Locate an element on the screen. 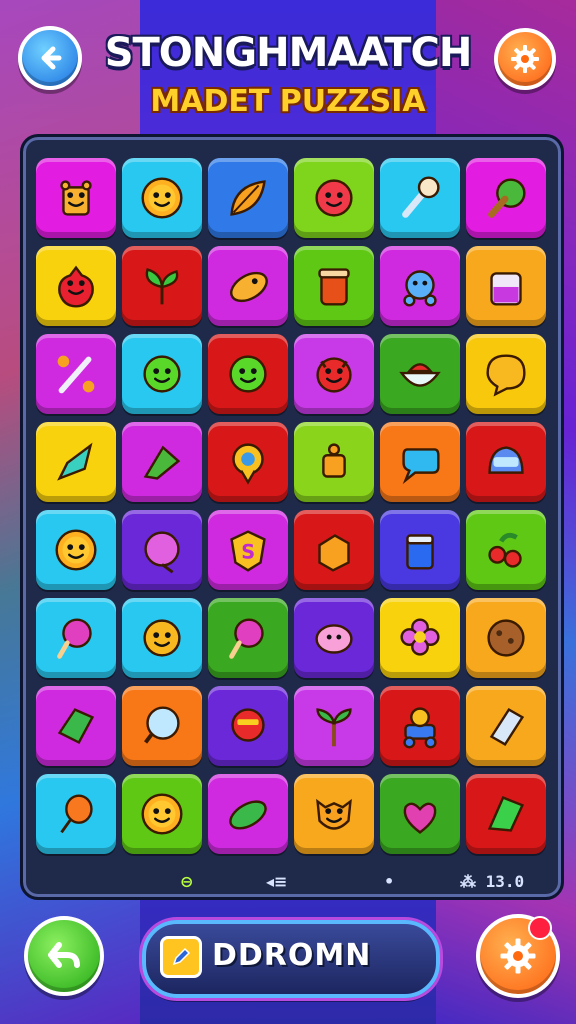  notification-dot is located at coordinates (540, 928).